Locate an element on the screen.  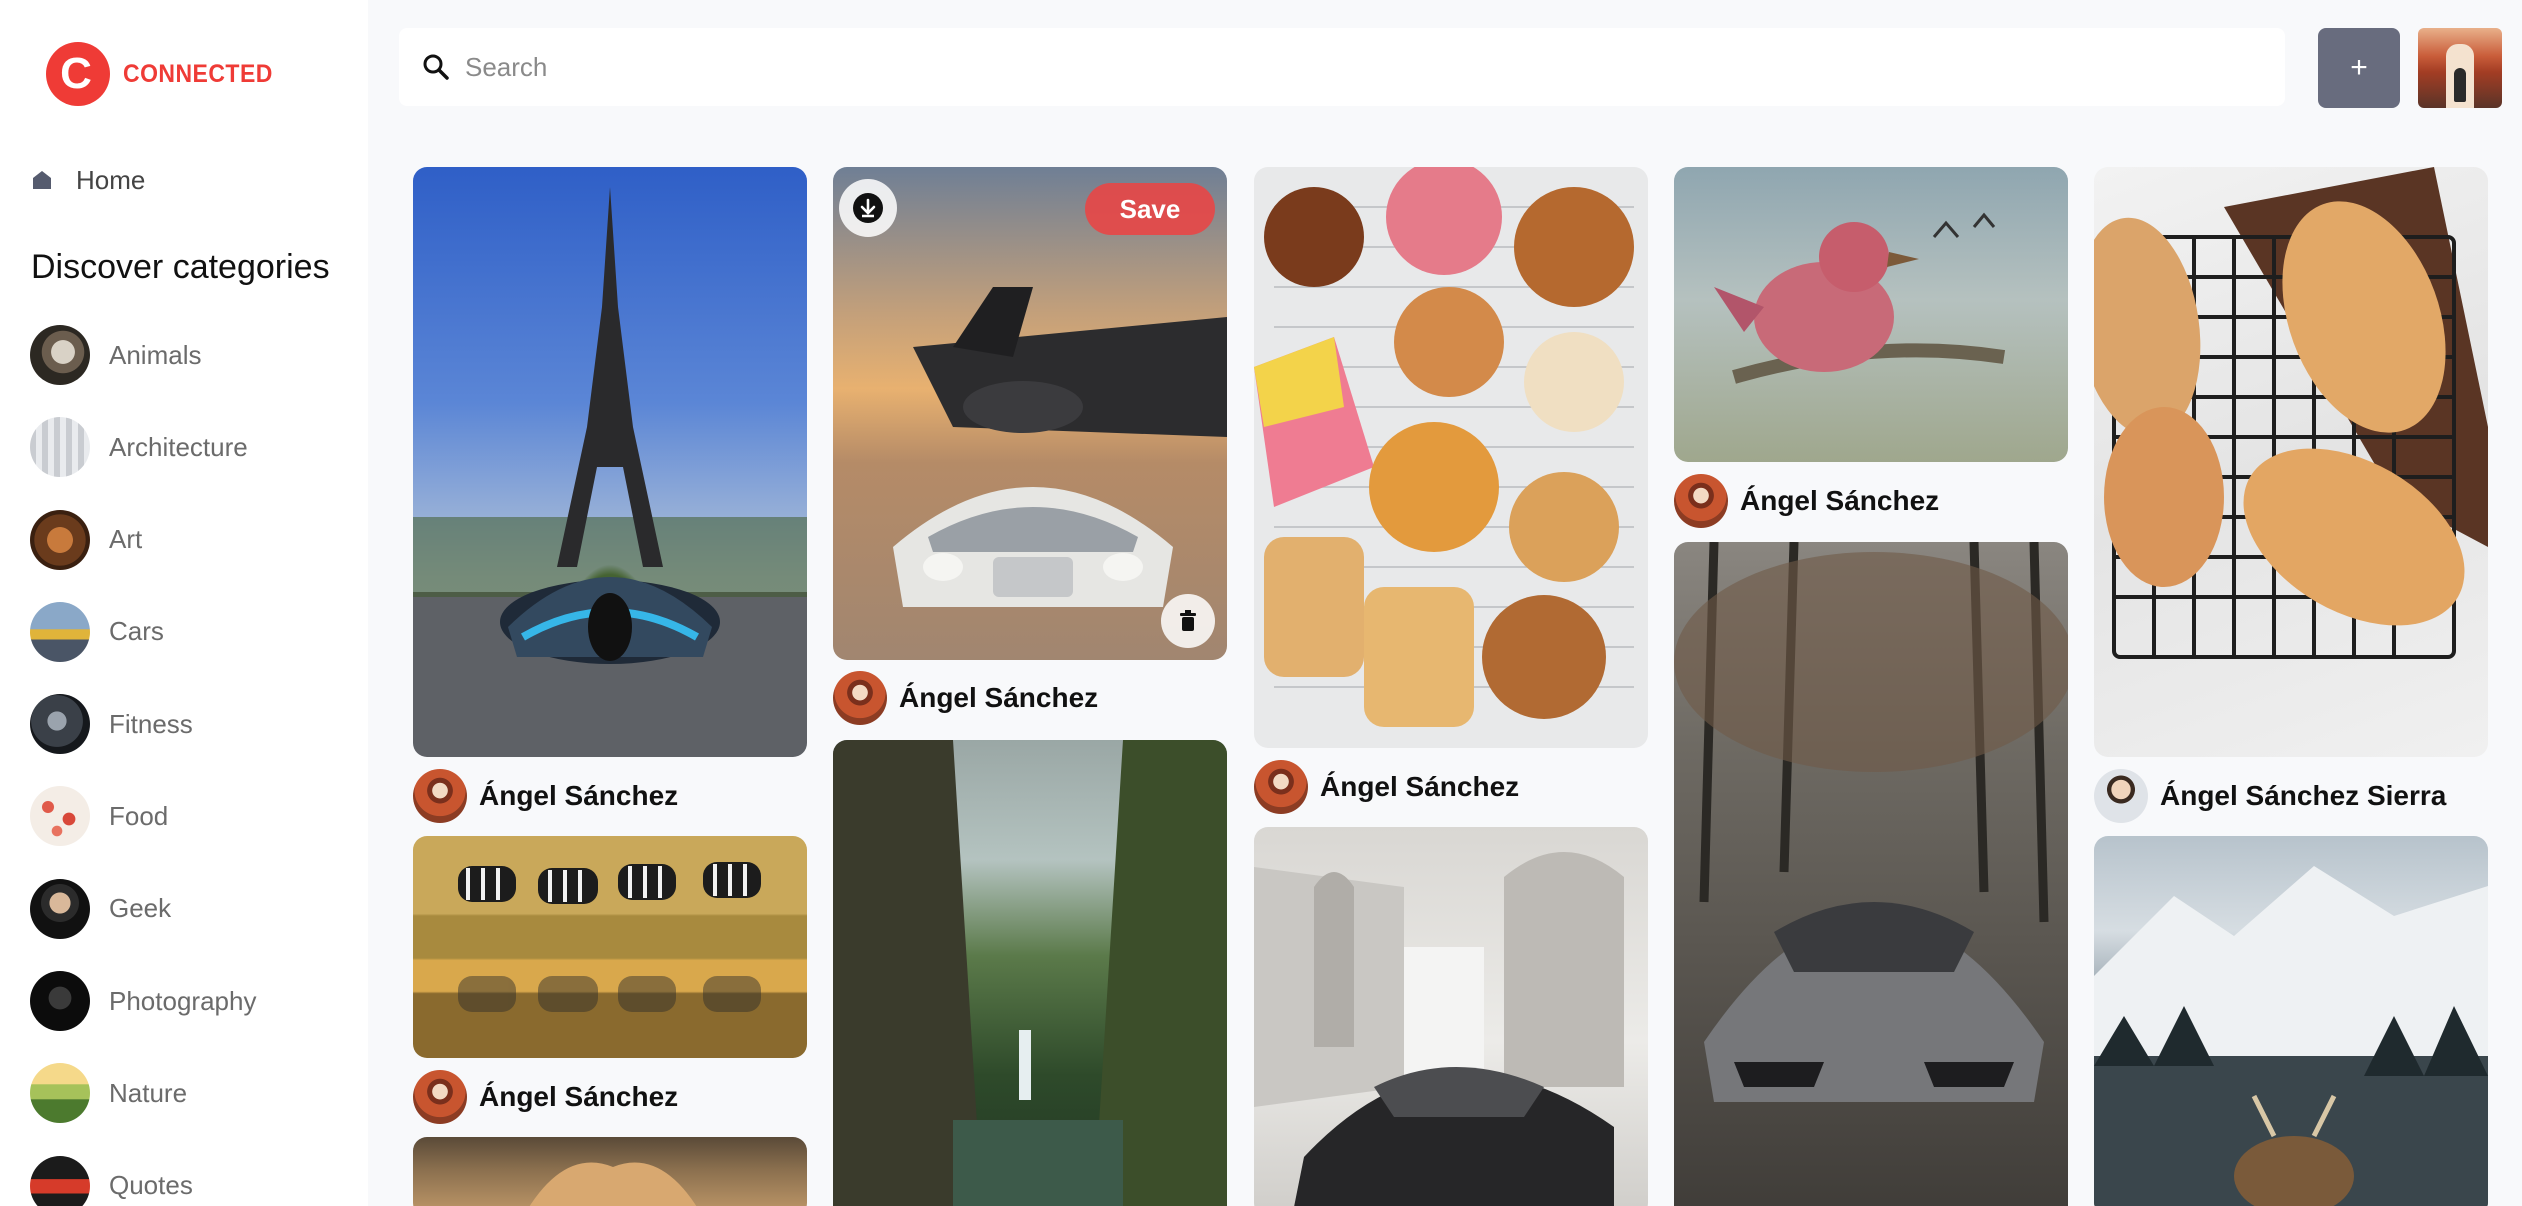
pin-zebras is located at coordinates (610, 947).